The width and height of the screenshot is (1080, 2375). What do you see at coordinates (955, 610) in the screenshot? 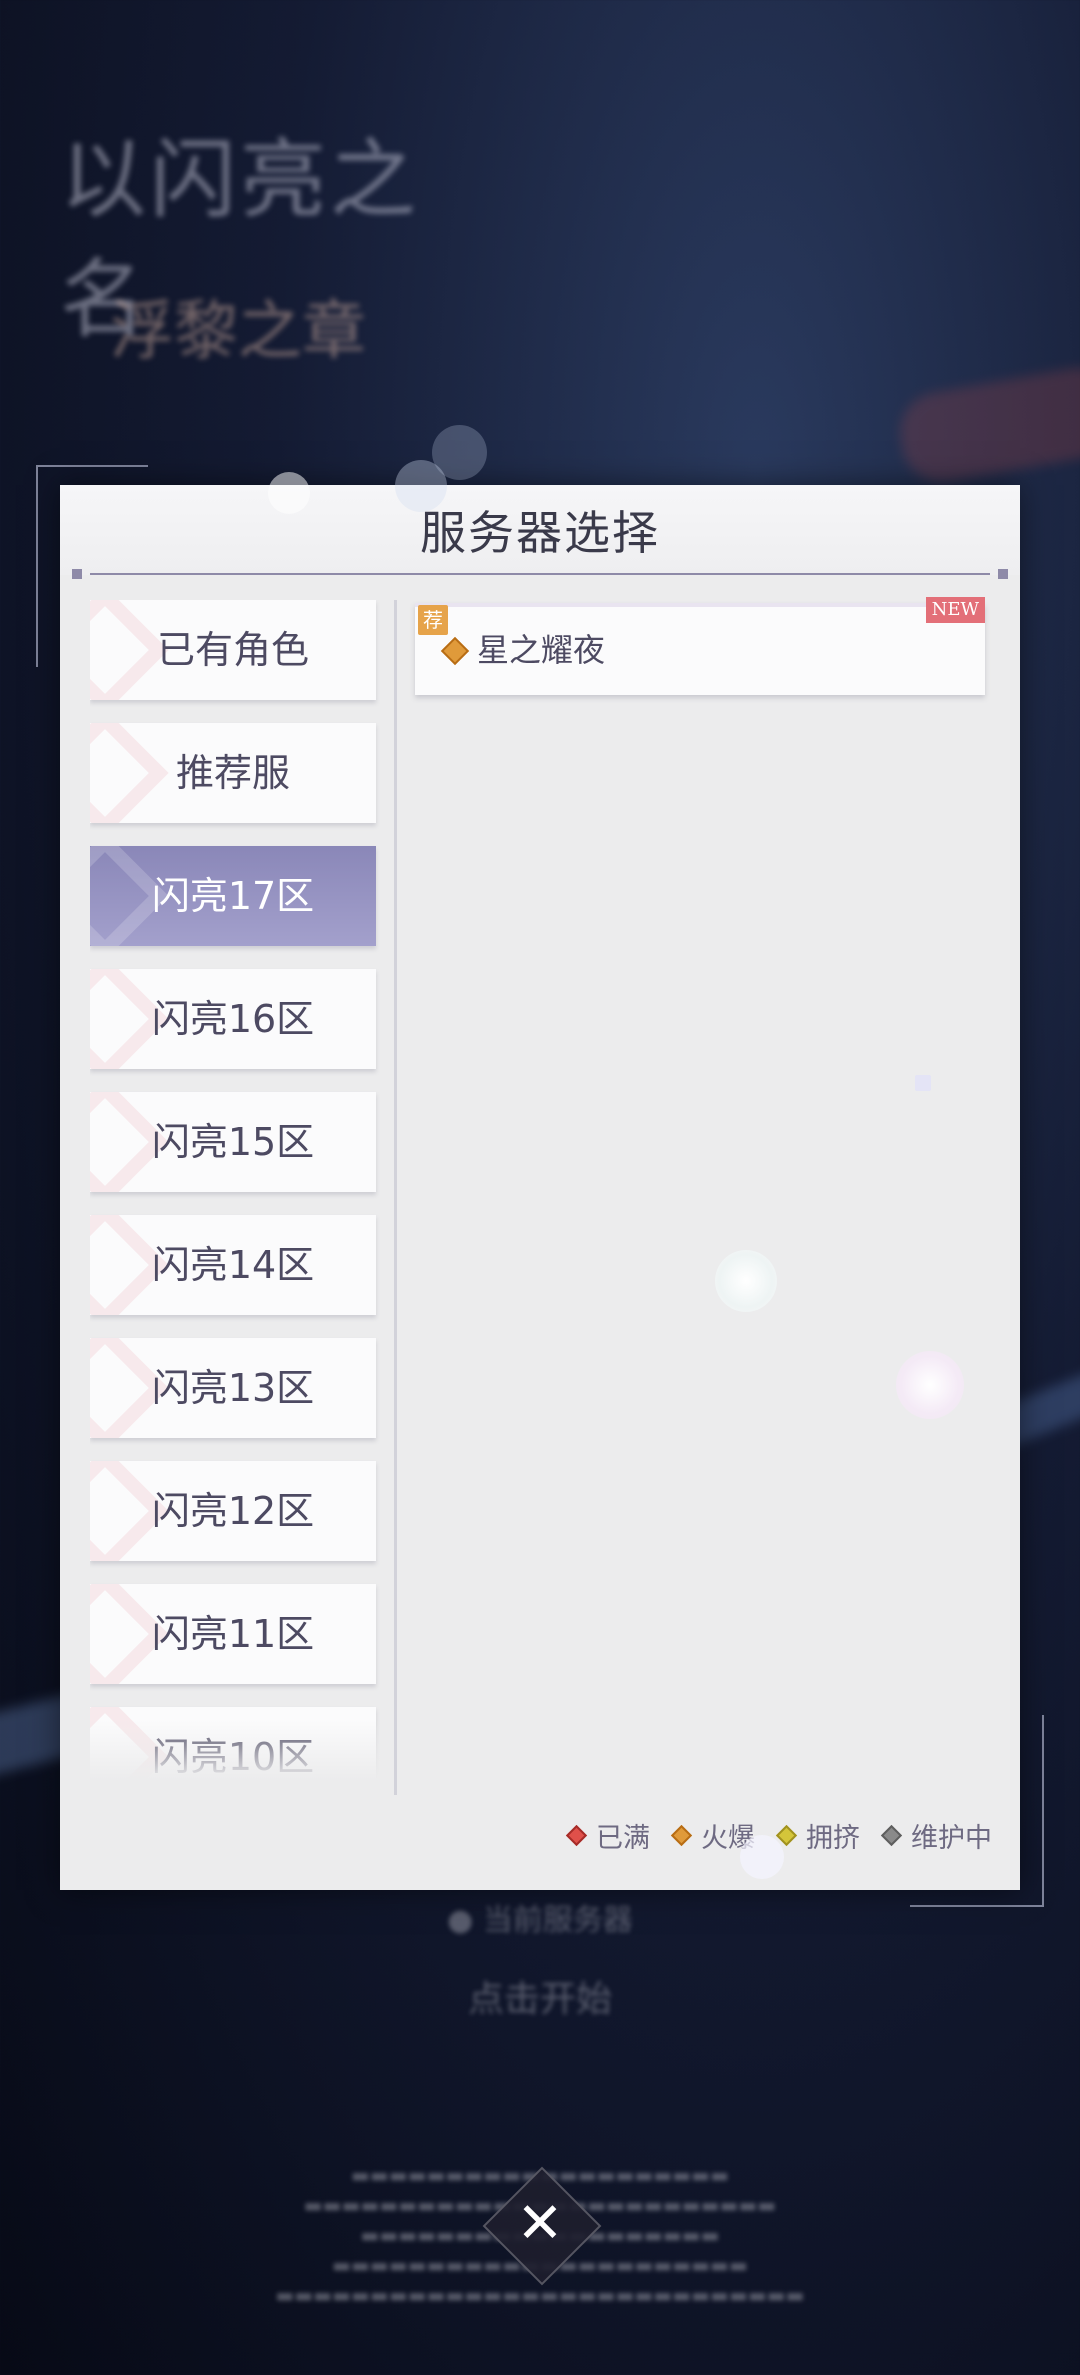
I see `new-badge: NEW` at bounding box center [955, 610].